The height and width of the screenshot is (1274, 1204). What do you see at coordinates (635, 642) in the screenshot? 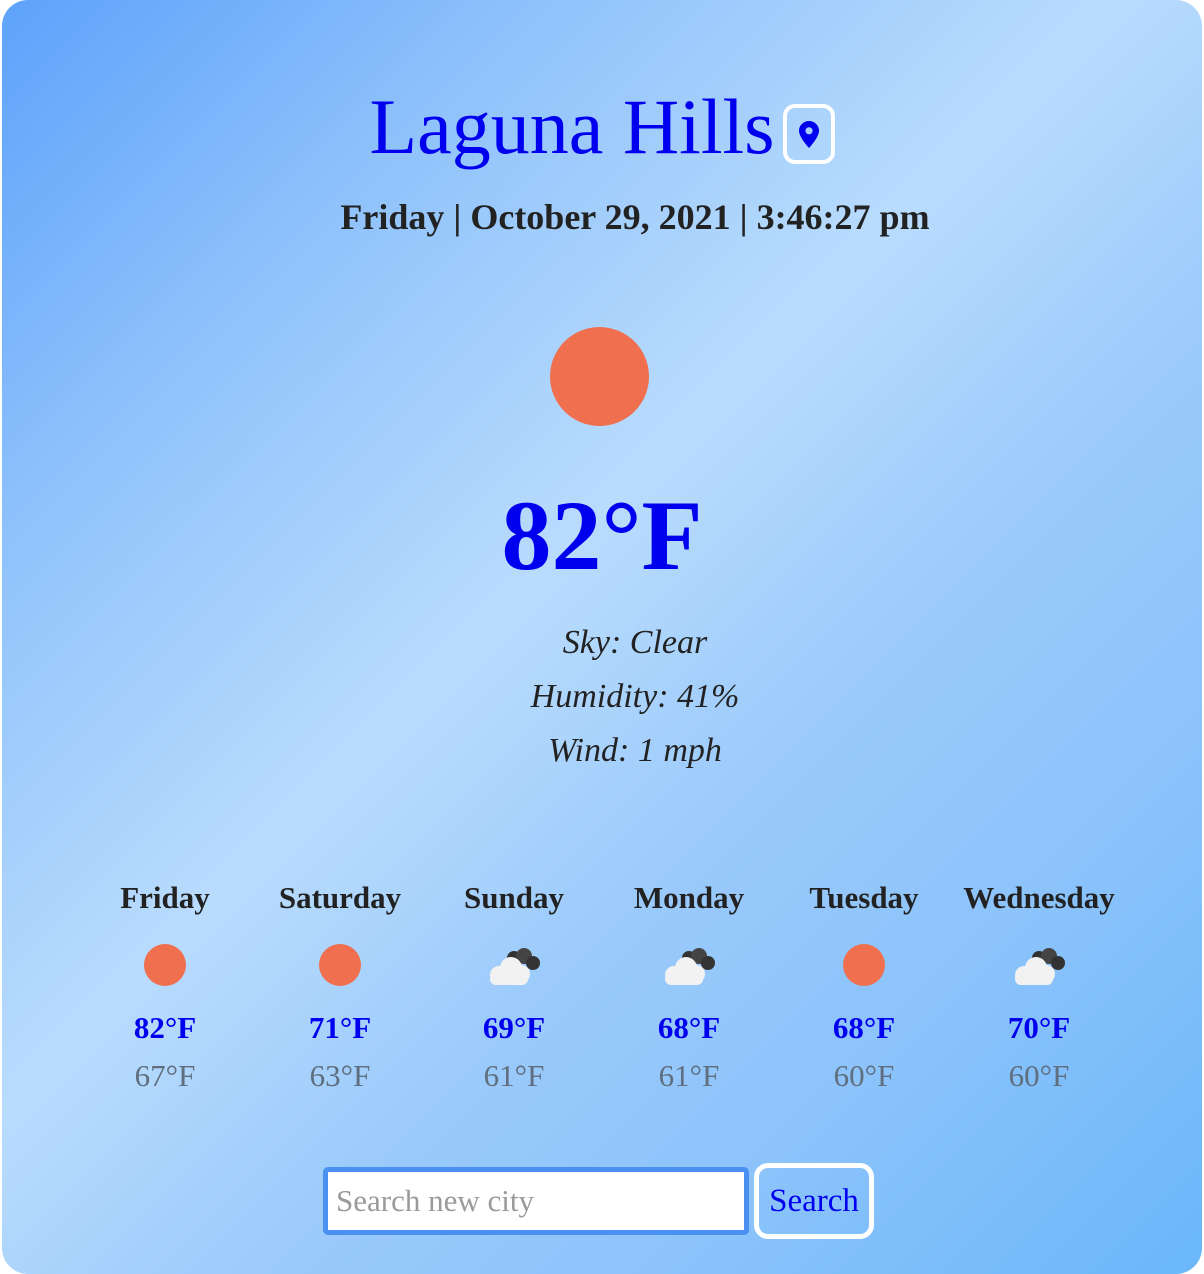
I see `sky-condition: Sky: Clear` at bounding box center [635, 642].